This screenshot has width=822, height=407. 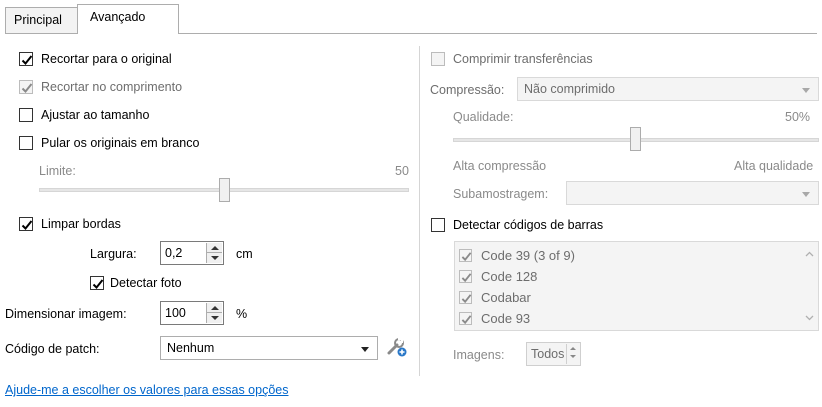 I want to click on crop-length-checkbox, so click(x=26, y=87).